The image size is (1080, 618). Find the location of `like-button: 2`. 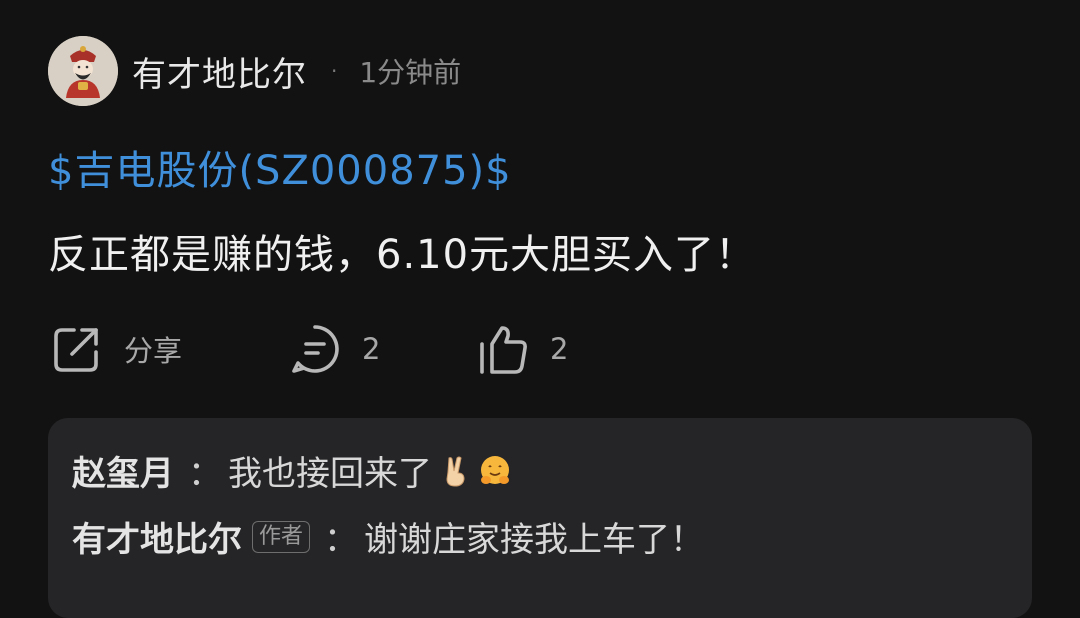

like-button: 2 is located at coordinates (521, 349).